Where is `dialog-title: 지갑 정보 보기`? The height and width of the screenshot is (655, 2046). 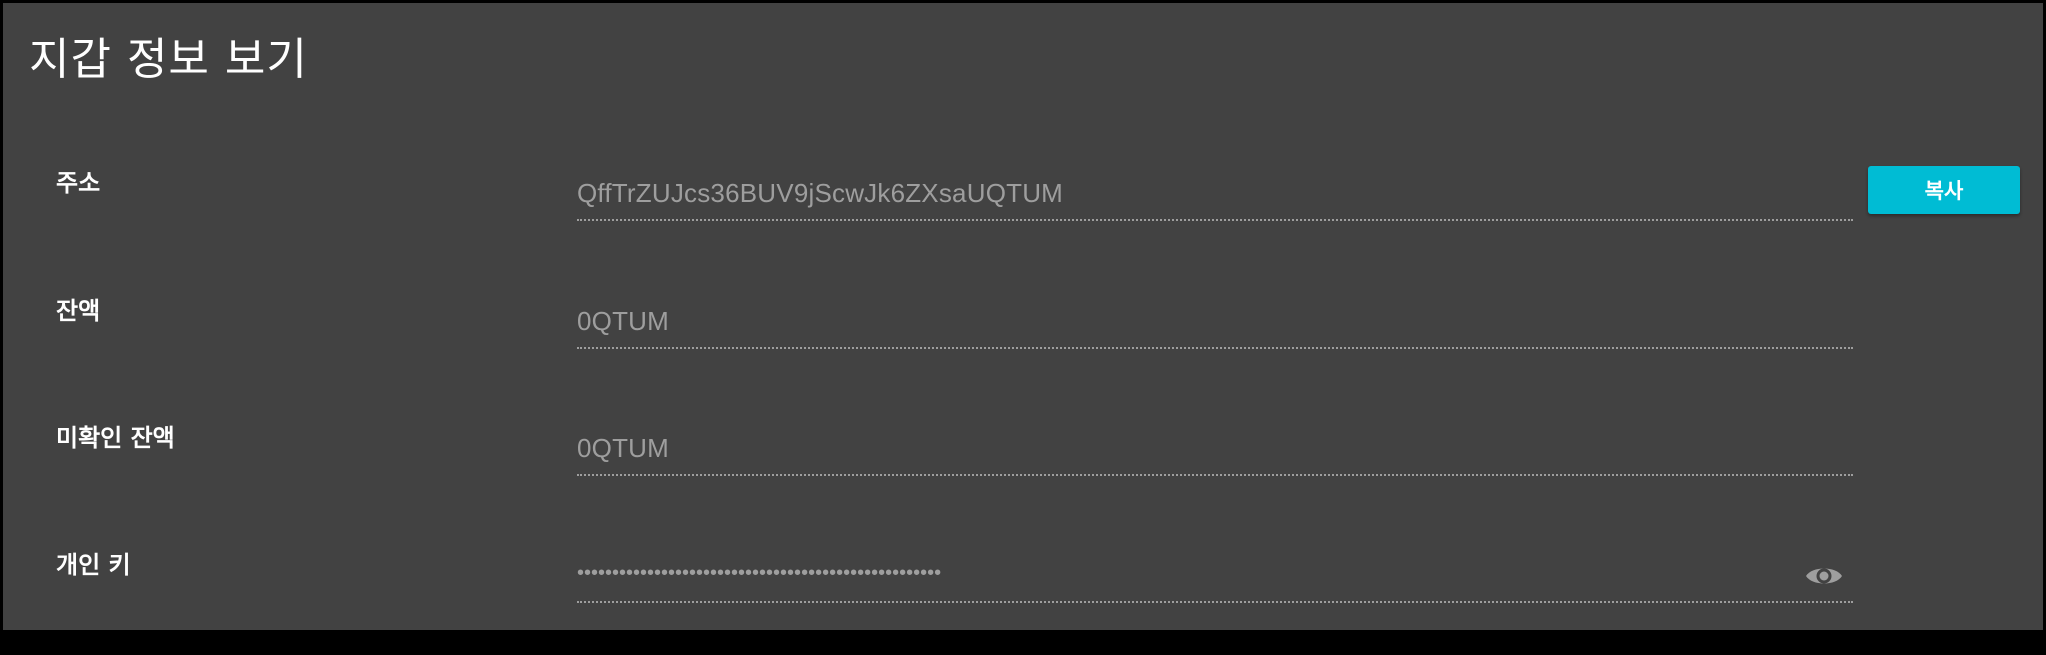 dialog-title: 지갑 정보 보기 is located at coordinates (168, 59).